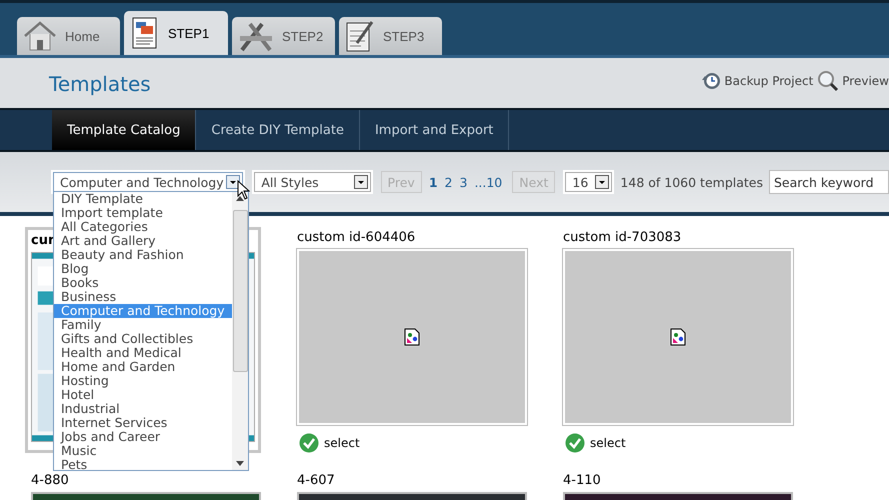 The image size is (889, 500). I want to click on scroll-up-icon, so click(240, 198).